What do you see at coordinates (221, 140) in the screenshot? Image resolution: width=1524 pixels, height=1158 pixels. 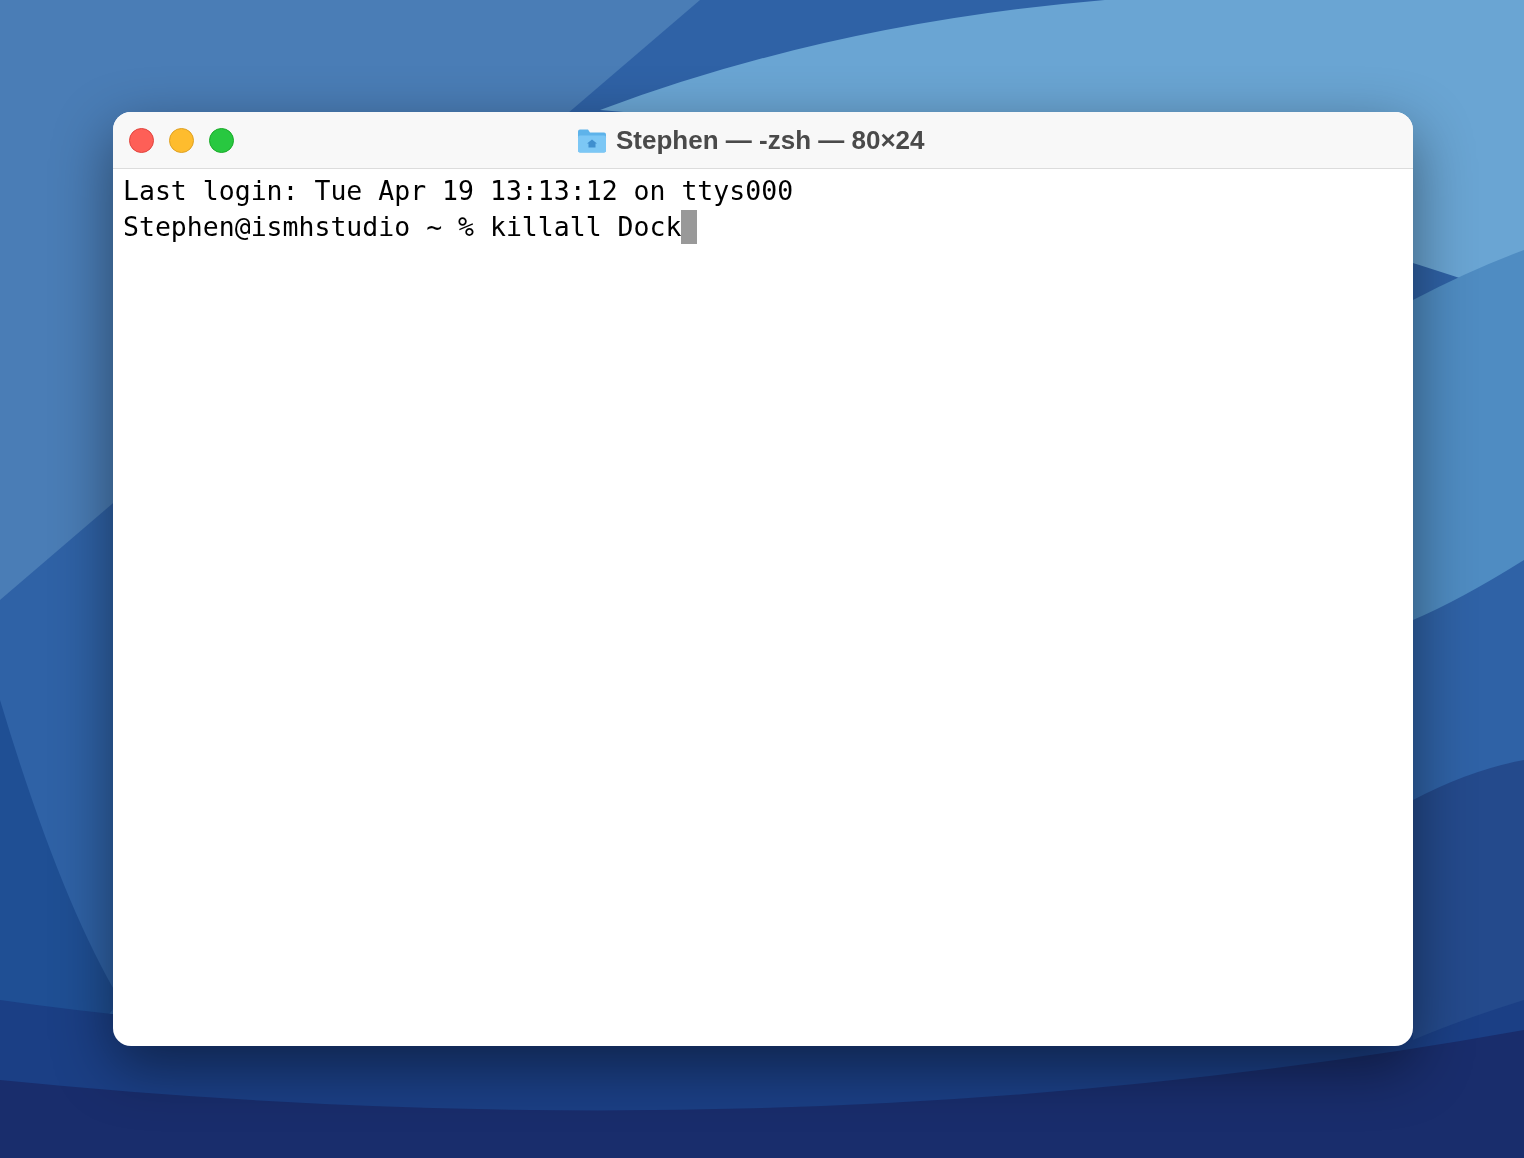 I see `zoom-button` at bounding box center [221, 140].